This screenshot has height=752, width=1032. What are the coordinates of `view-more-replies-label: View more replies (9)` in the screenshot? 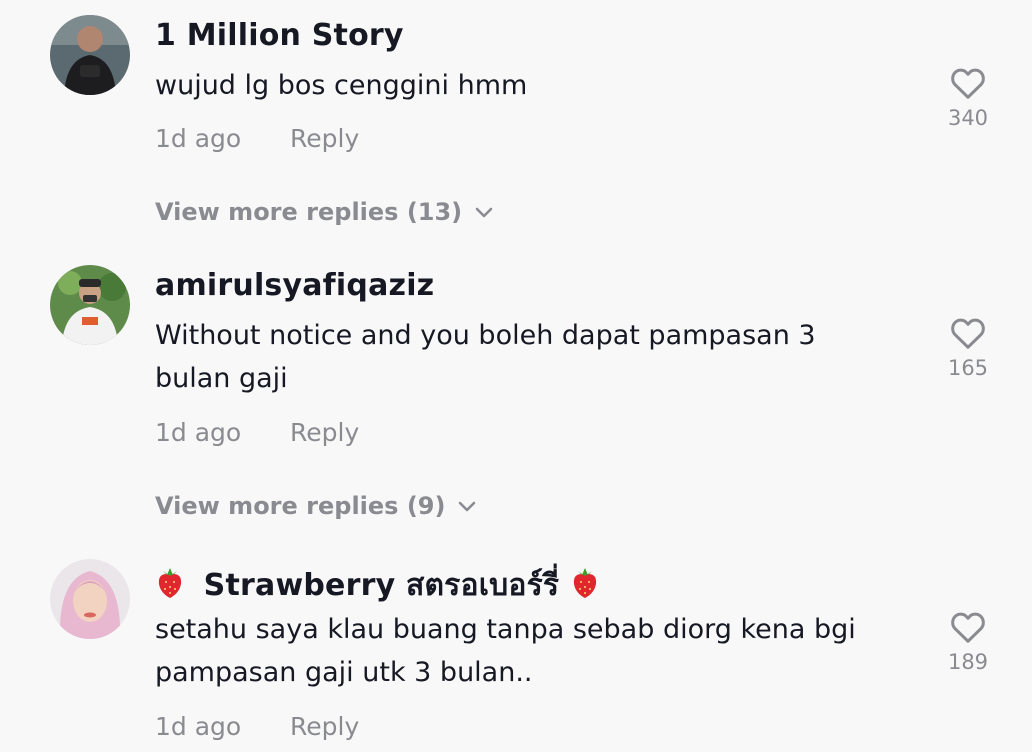 It's located at (300, 506).